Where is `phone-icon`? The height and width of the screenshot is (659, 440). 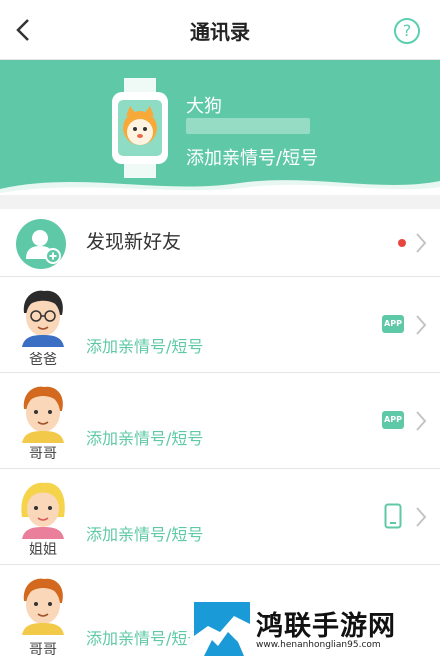
phone-icon is located at coordinates (393, 516).